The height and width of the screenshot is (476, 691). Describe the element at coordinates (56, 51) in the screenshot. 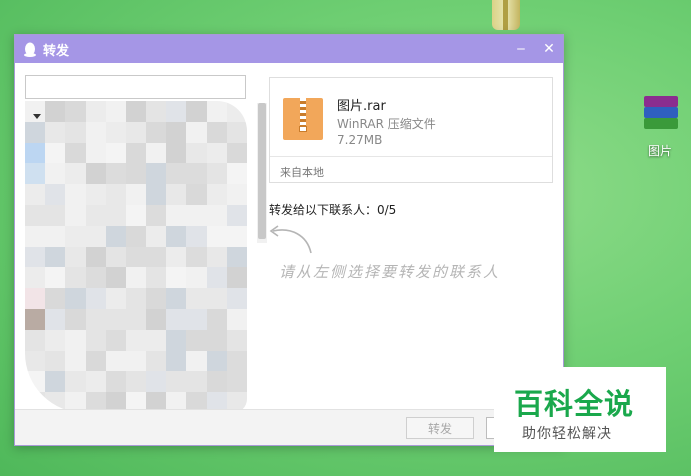

I see `dialog-title: 转发` at that location.